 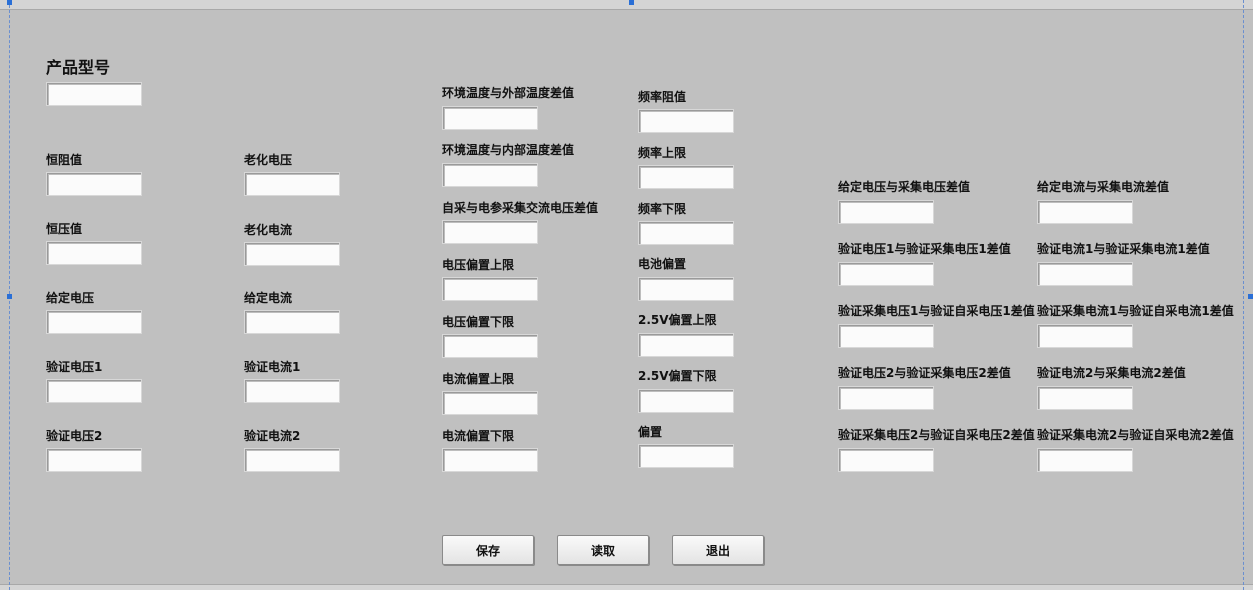 I want to click on verify-voltage-2-label: 验证电压2, so click(x=74, y=436).